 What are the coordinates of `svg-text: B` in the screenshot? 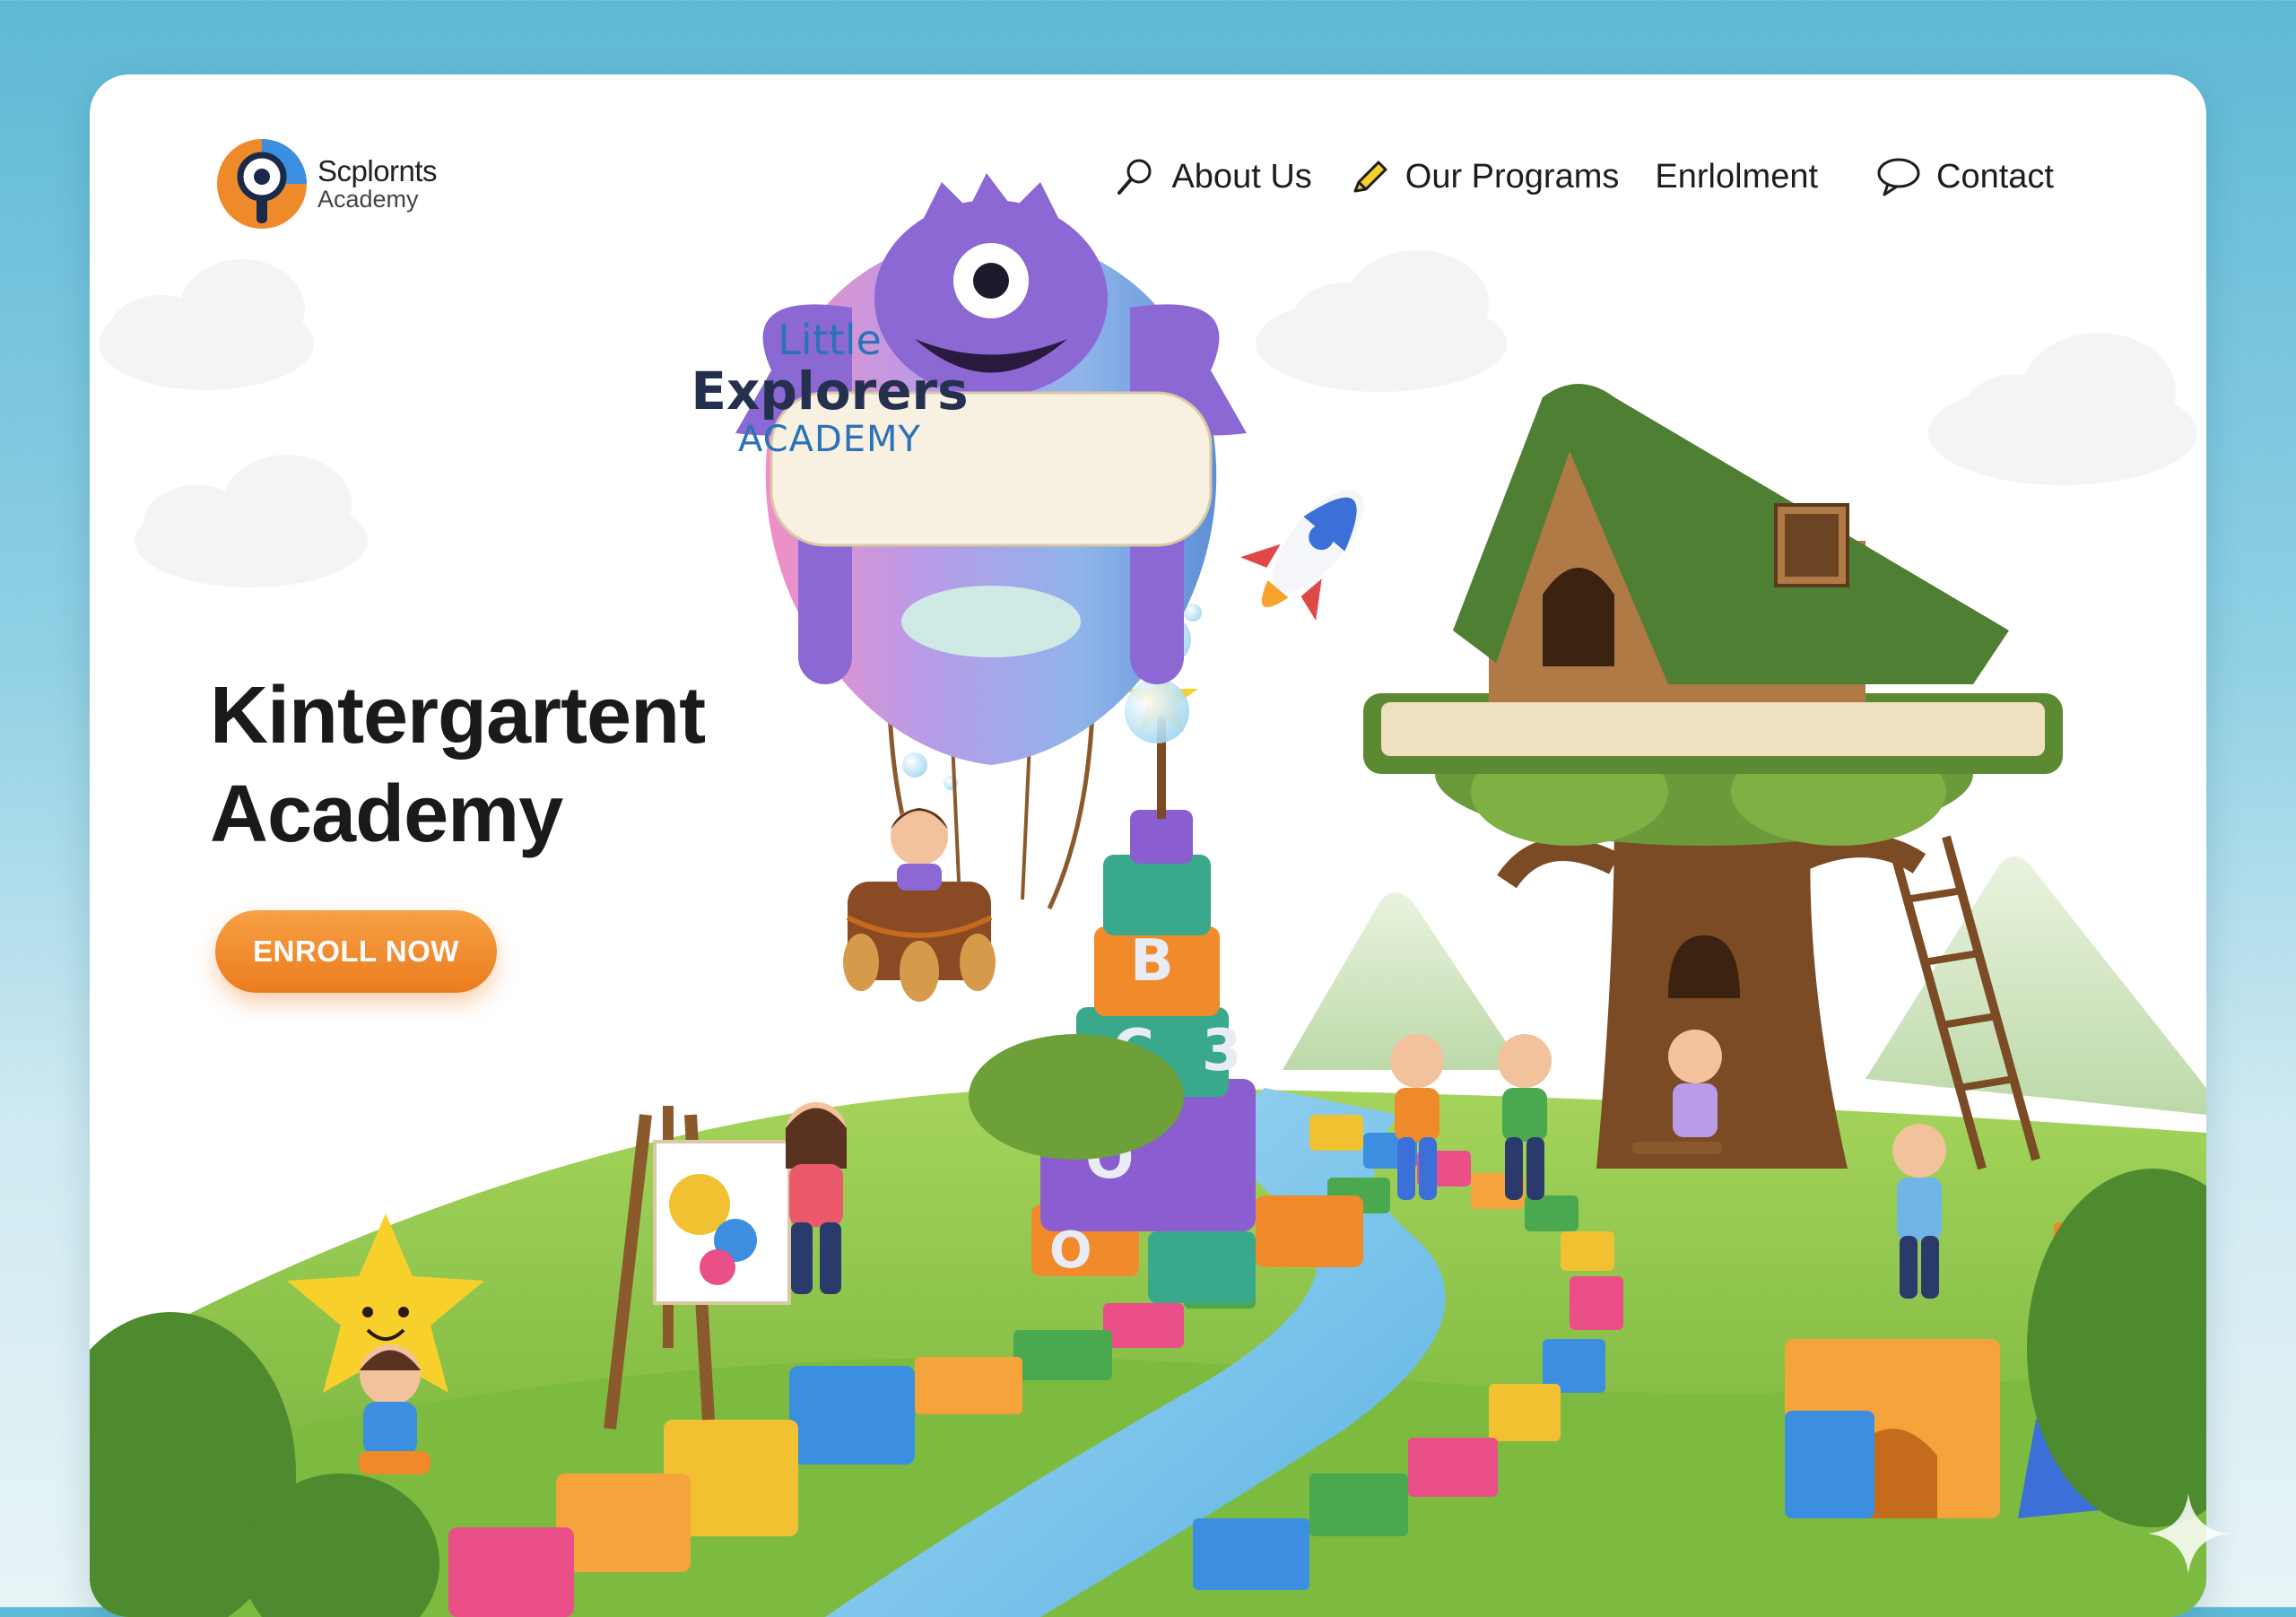 It's located at (1152, 961).